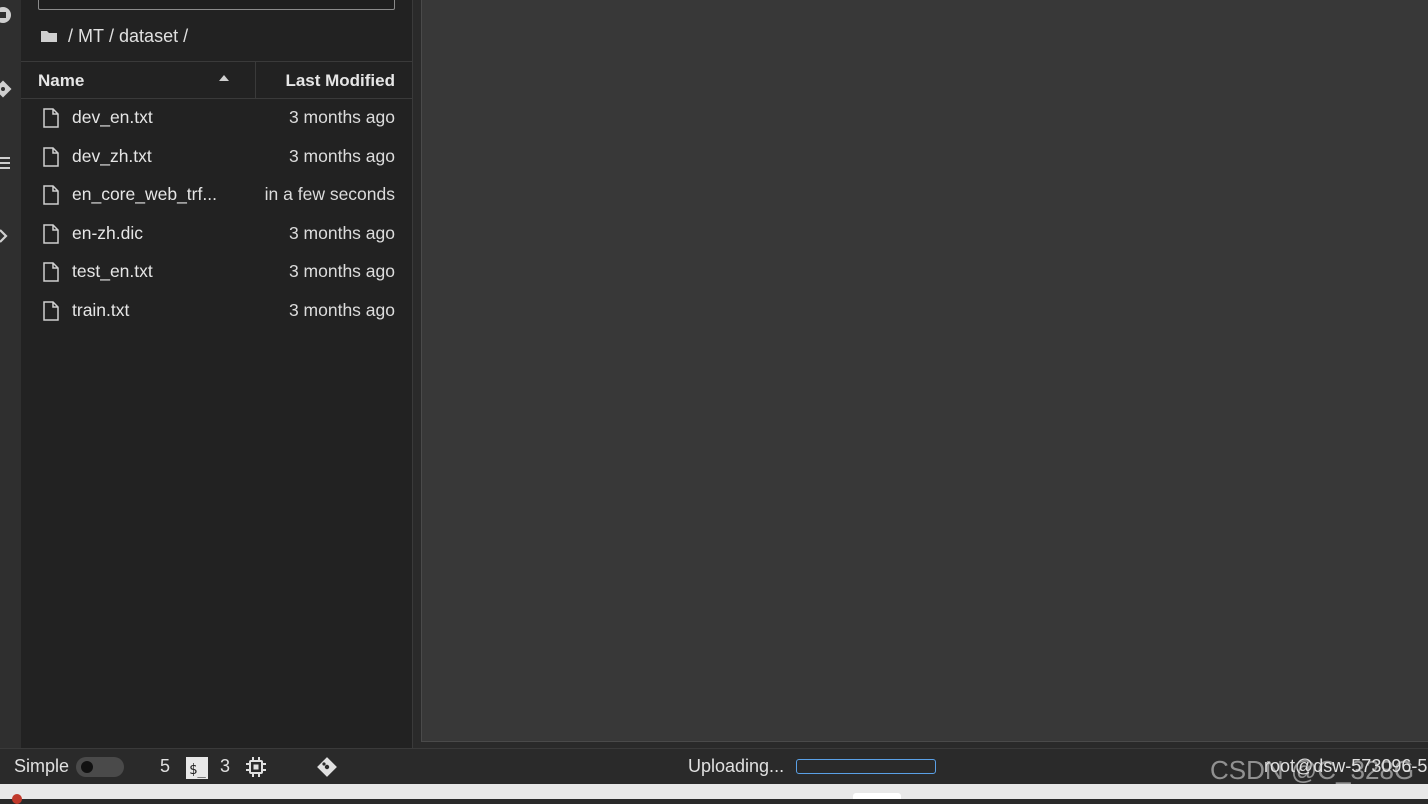  What do you see at coordinates (11, 374) in the screenshot?
I see `activity-bar` at bounding box center [11, 374].